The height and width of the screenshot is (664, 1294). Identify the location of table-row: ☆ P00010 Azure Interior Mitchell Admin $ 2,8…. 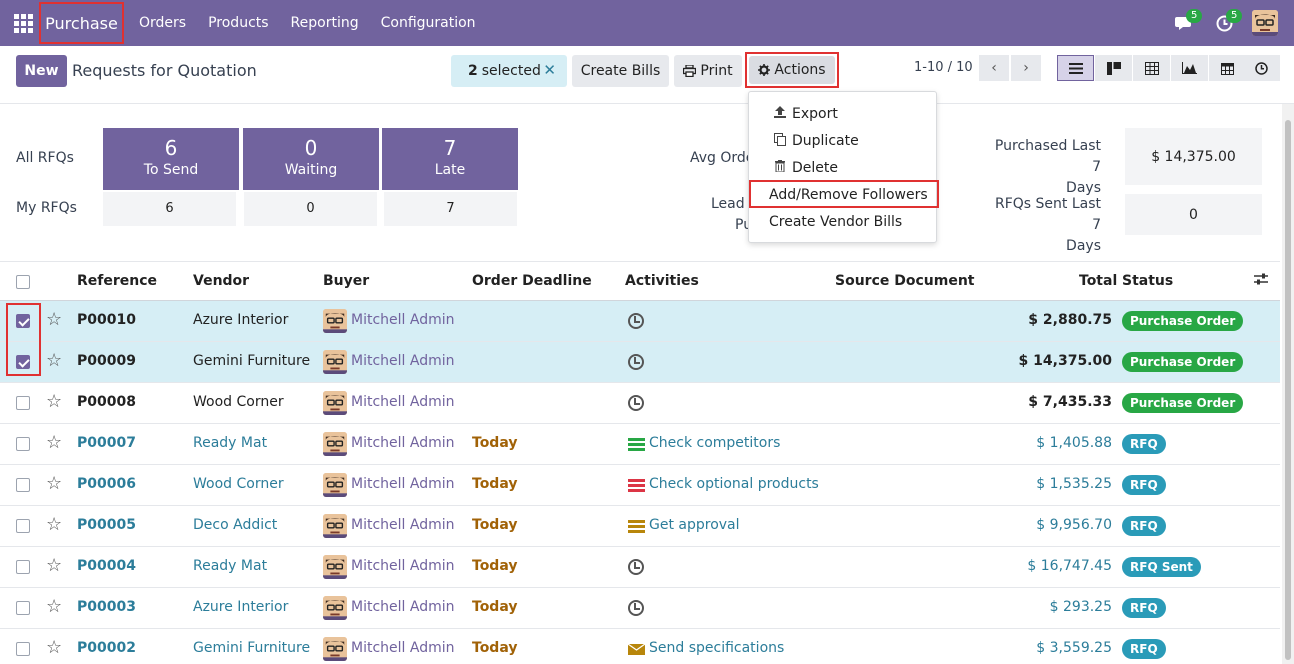
(640, 321).